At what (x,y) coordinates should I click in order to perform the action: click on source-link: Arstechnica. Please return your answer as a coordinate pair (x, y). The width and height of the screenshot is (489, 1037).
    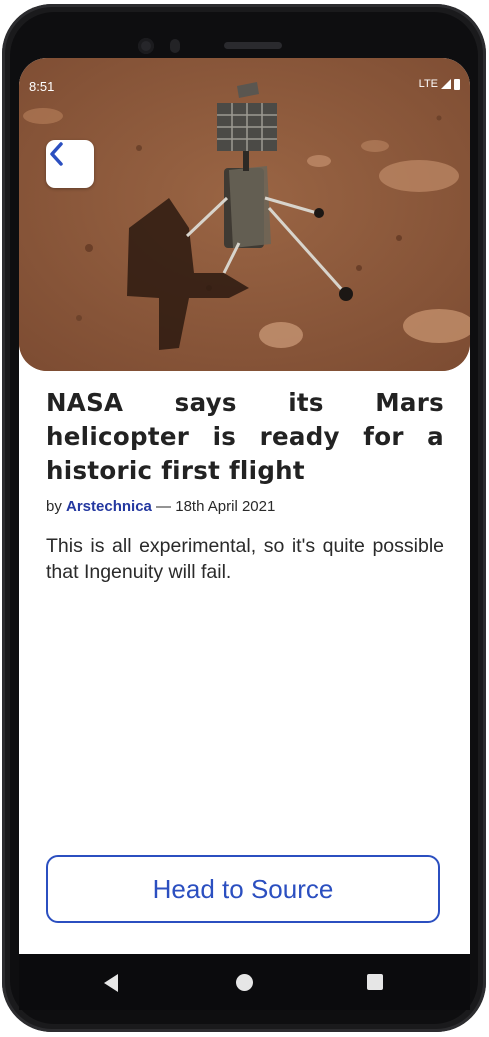
    Looking at the image, I should click on (109, 506).